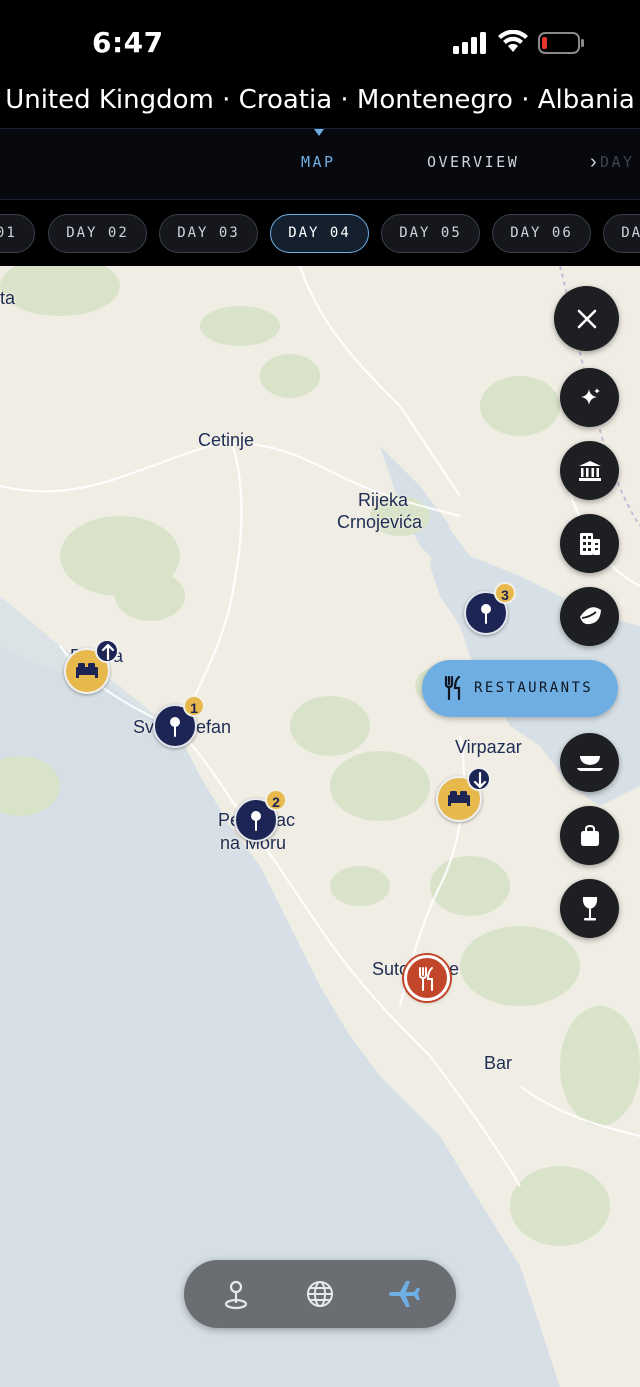 The height and width of the screenshot is (1387, 640). Describe the element at coordinates (128, 42) in the screenshot. I see `status-time: 6:47` at that location.